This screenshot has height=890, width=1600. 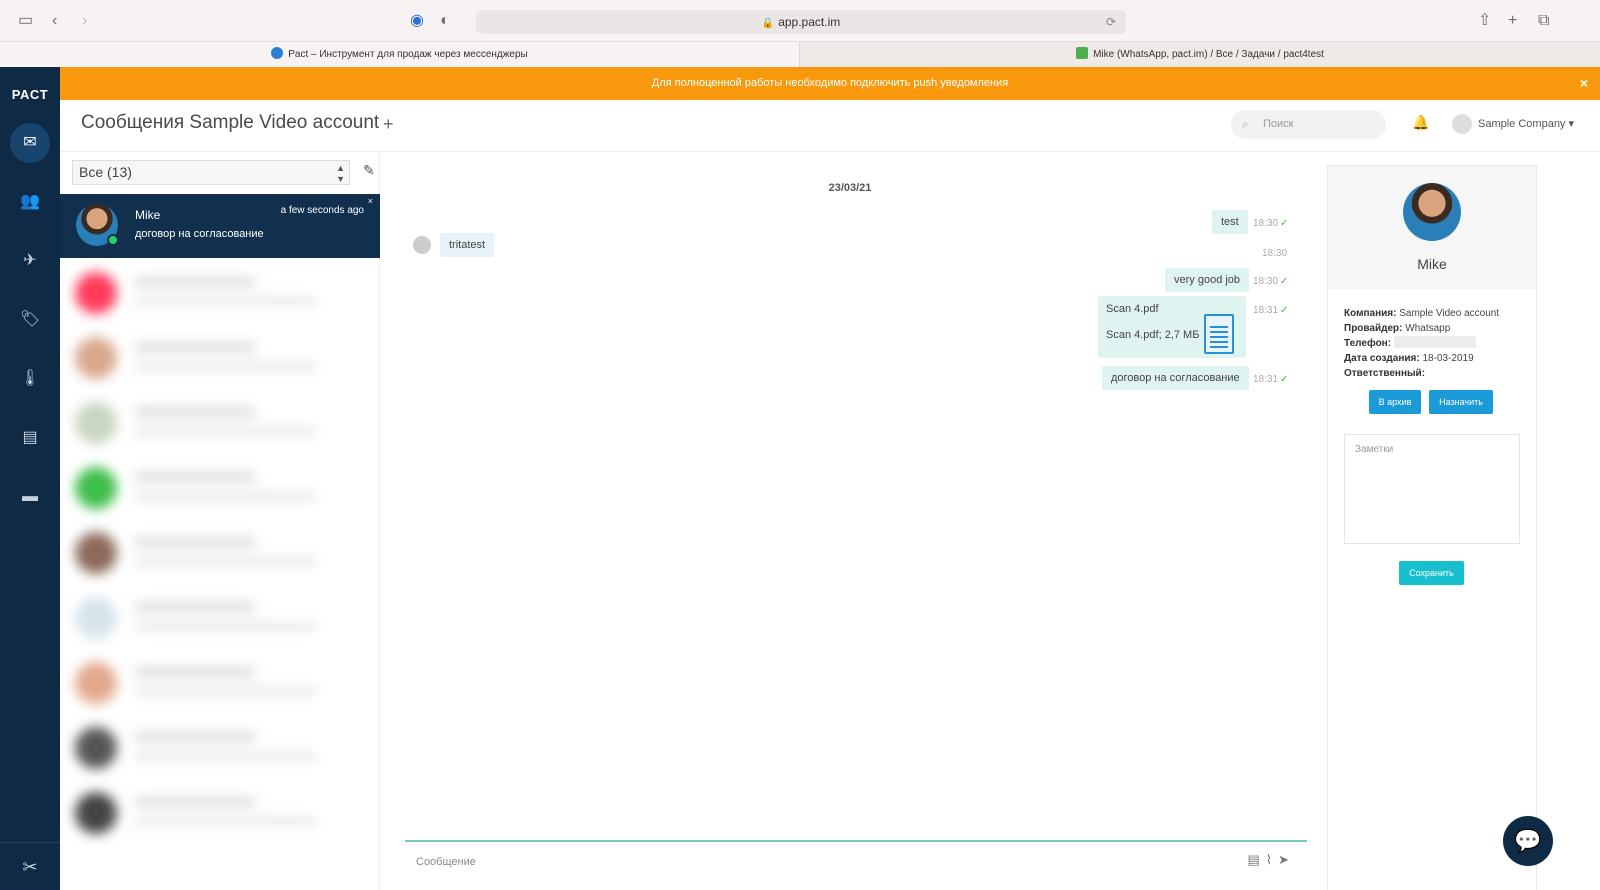 I want to click on save-button: Сохранить, so click(x=1431, y=573).